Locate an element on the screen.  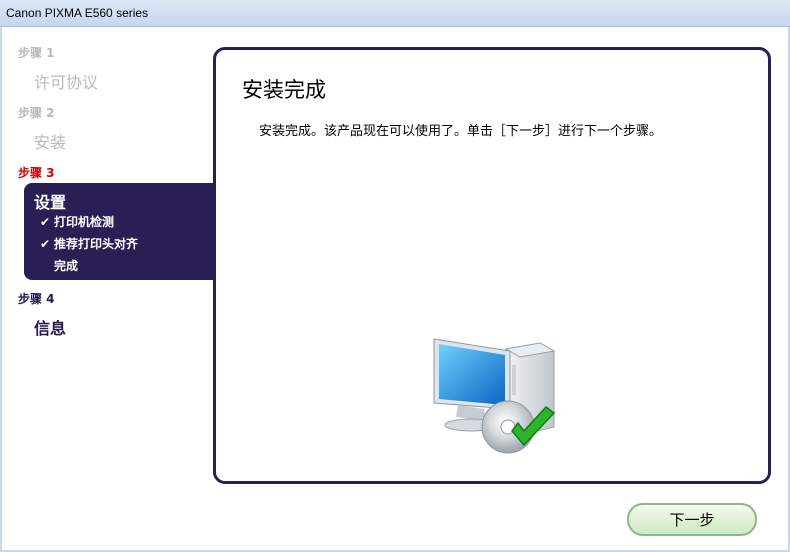
substep-printer-detection: ✔ 打印机检测 is located at coordinates (77, 221).